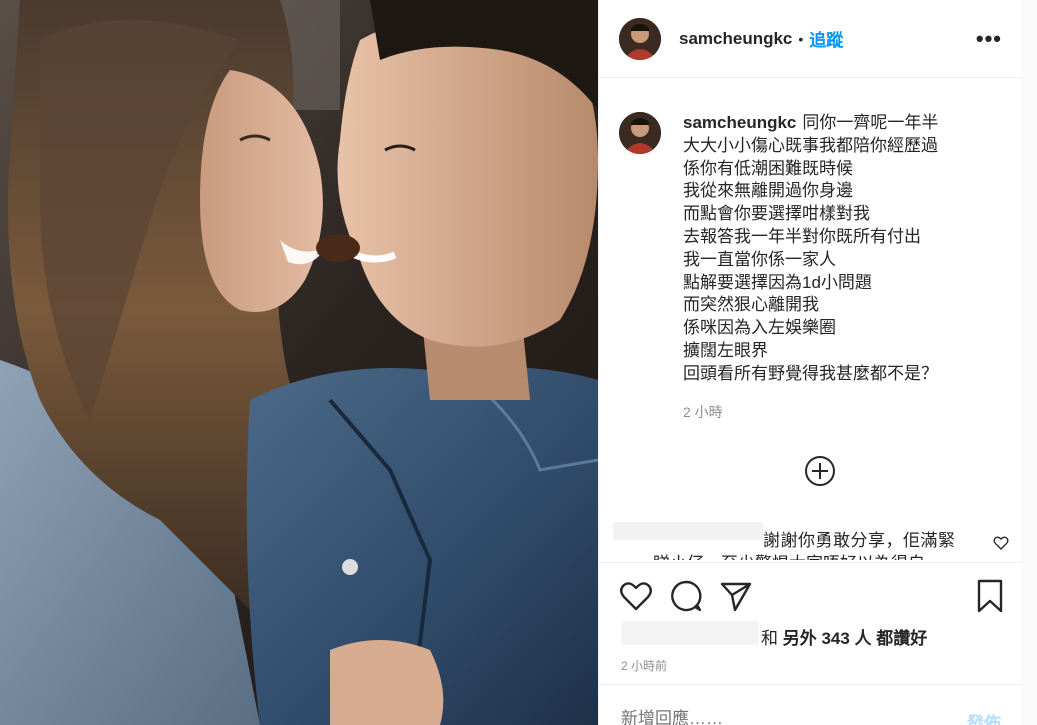 This screenshot has width=1037, height=725. I want to click on caption-line: 而突然狠心離開我, so click(751, 305).